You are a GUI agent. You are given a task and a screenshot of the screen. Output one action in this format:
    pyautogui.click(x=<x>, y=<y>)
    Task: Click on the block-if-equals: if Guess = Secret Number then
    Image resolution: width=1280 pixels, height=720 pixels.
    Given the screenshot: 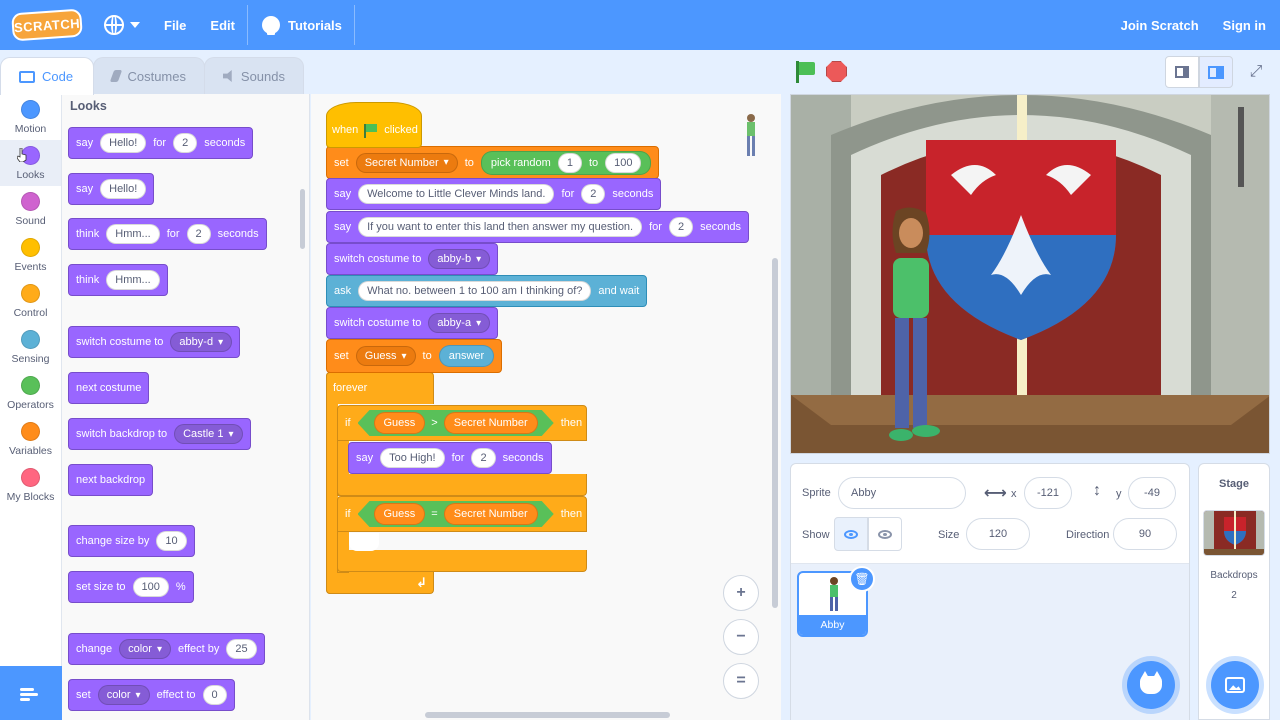 What is the action you would take?
    pyautogui.click(x=462, y=514)
    